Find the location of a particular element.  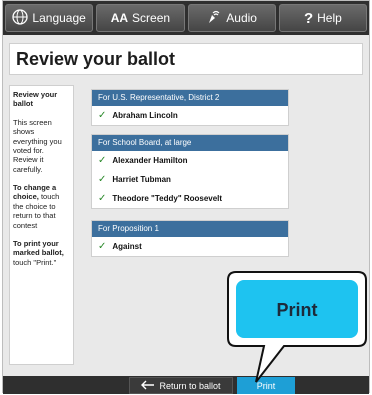

help-button: ? Help is located at coordinates (322, 18).